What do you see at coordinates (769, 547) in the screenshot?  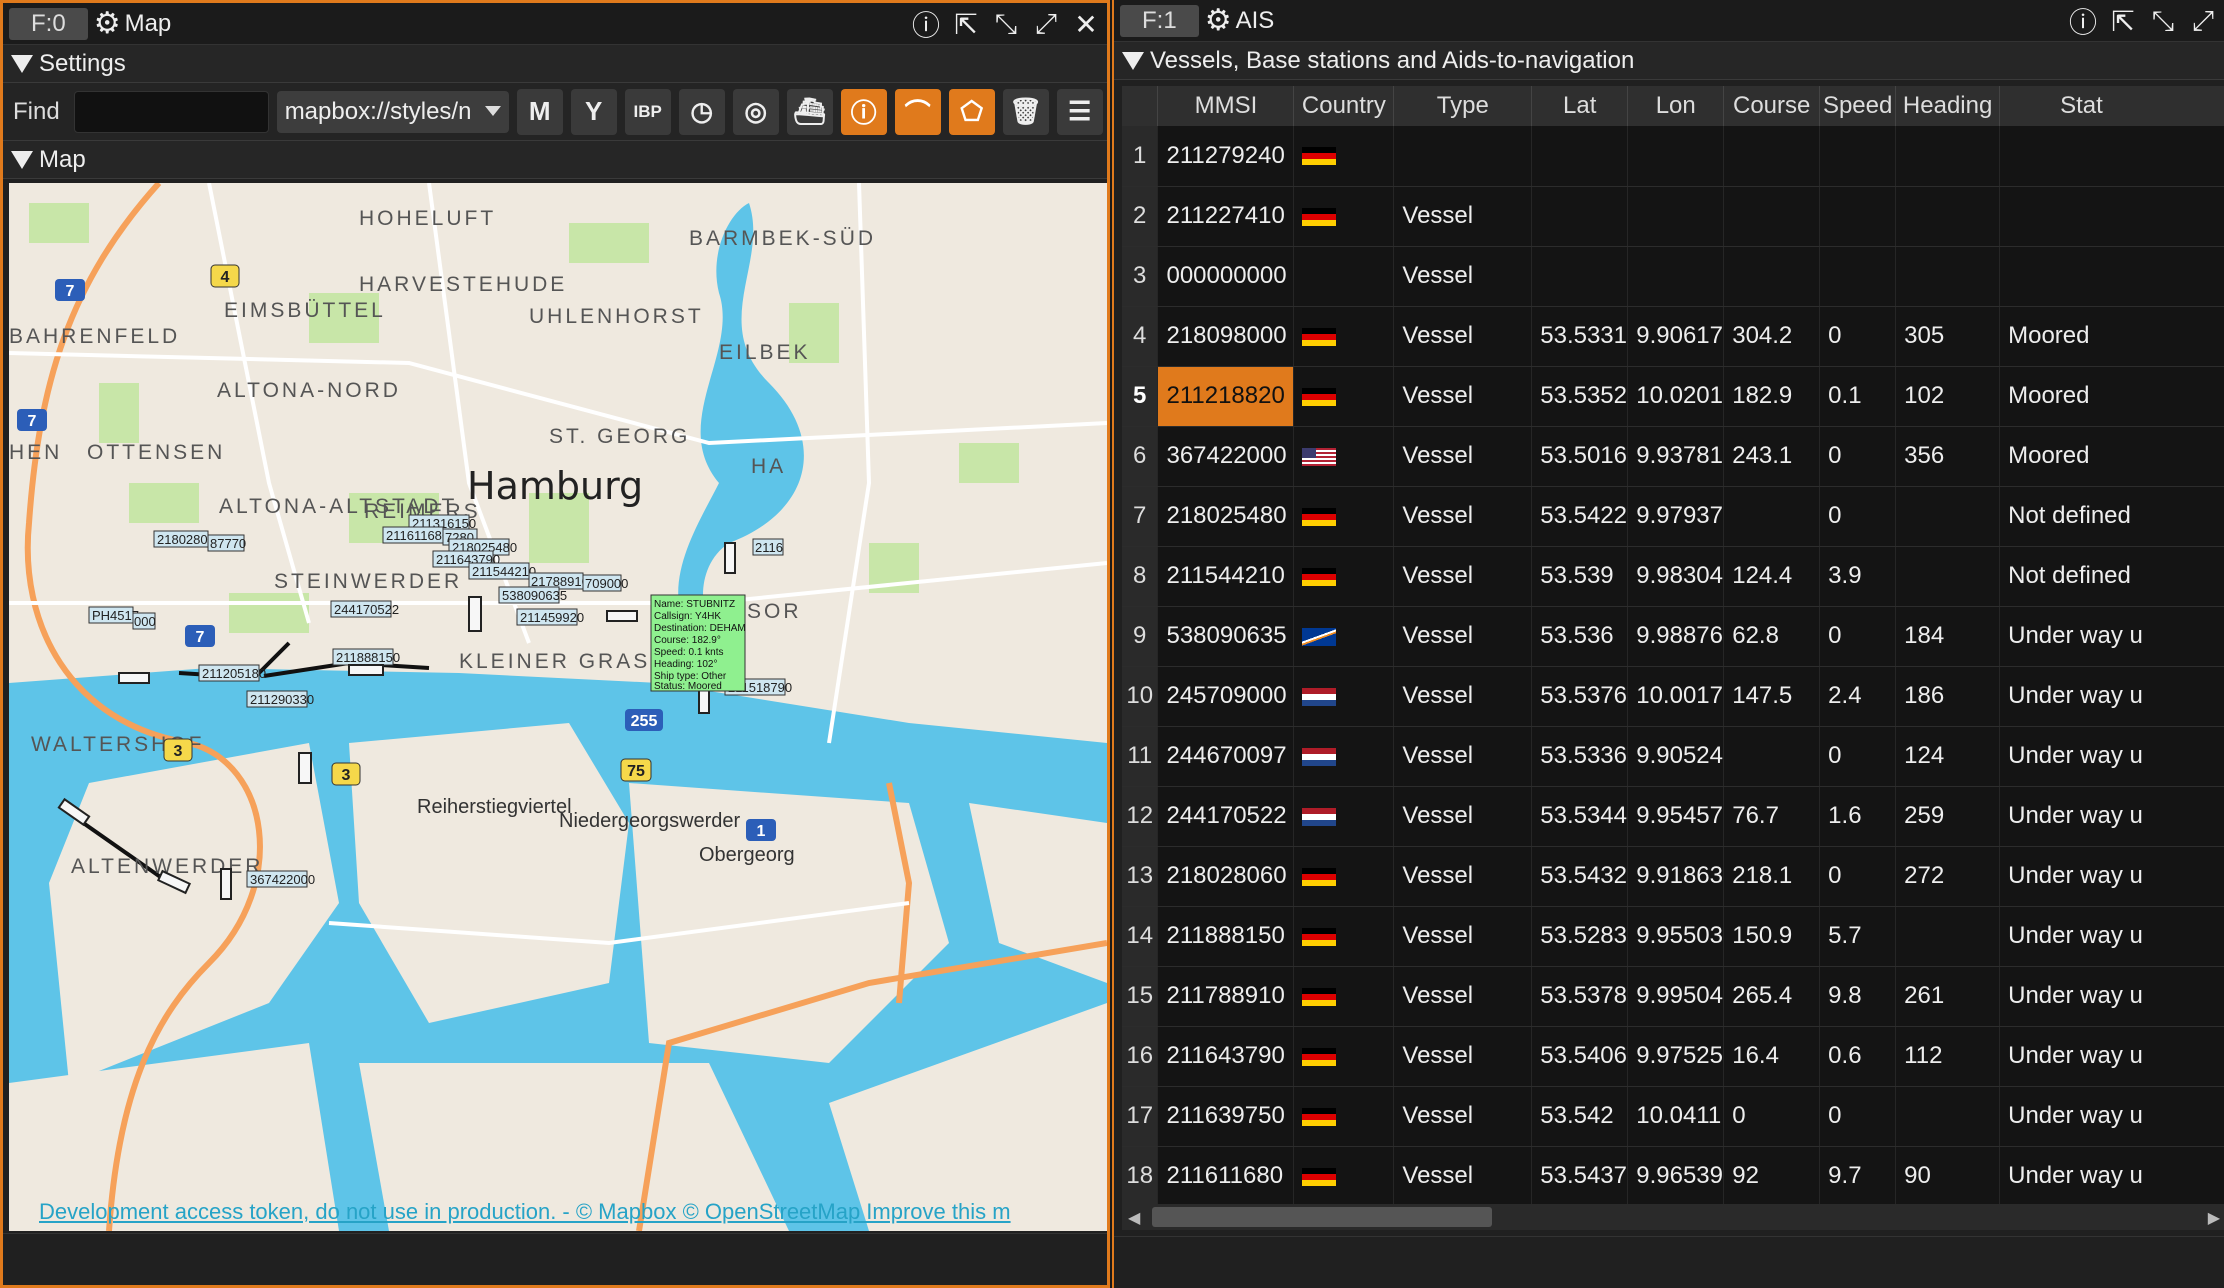 I see `vessel-label: 2116` at bounding box center [769, 547].